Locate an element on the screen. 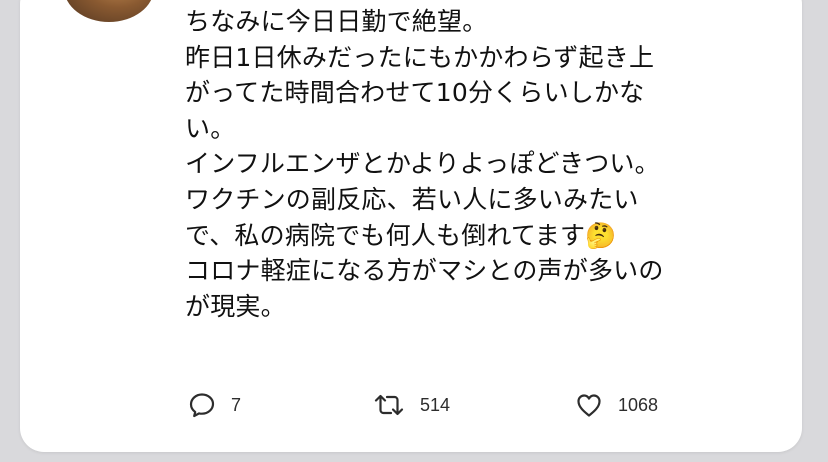 The height and width of the screenshot is (462, 828). tweet-text-line: インフルエンザとかよりよっぽどきつい。 is located at coordinates (422, 164).